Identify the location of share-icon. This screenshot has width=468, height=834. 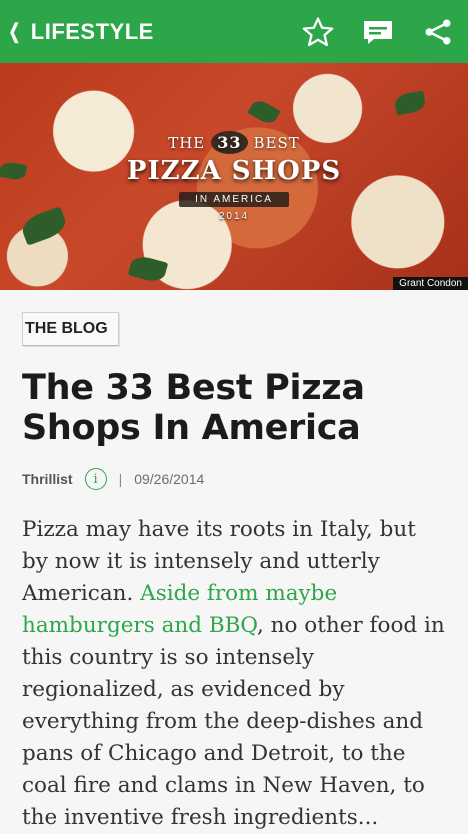
(438, 31).